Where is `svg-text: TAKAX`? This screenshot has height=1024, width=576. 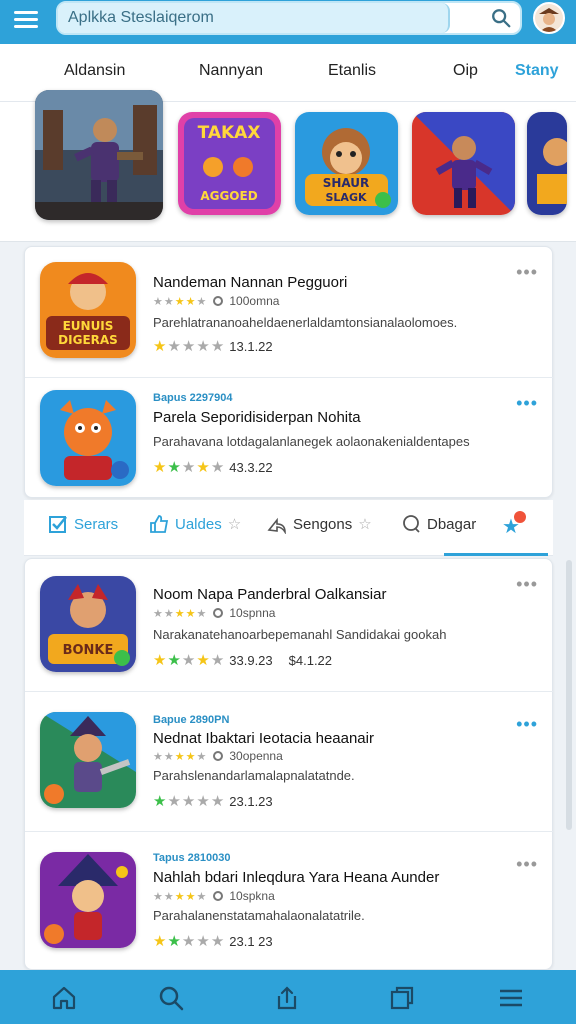 svg-text: TAKAX is located at coordinates (229, 133).